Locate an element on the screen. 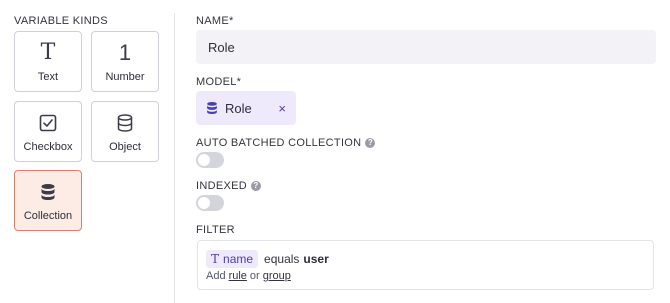 The width and height of the screenshot is (670, 303). indexed-toggle is located at coordinates (210, 203).